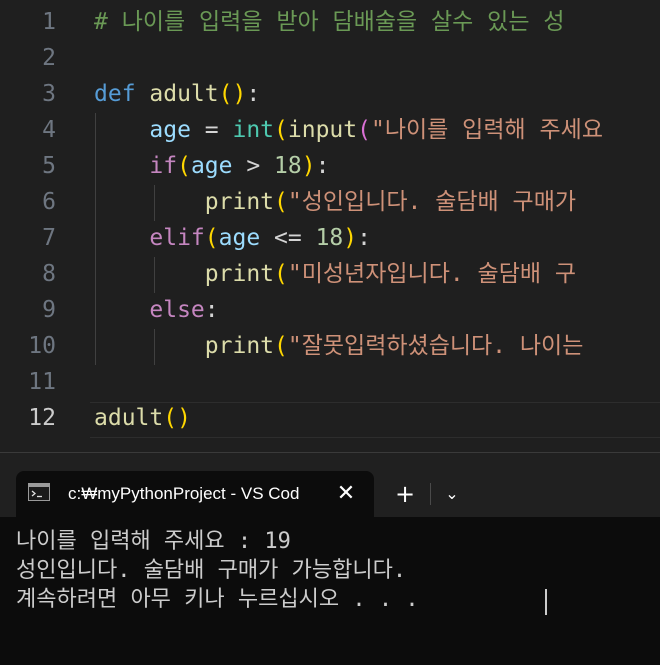  What do you see at coordinates (322, 130) in the screenshot?
I see `code-token: input` at bounding box center [322, 130].